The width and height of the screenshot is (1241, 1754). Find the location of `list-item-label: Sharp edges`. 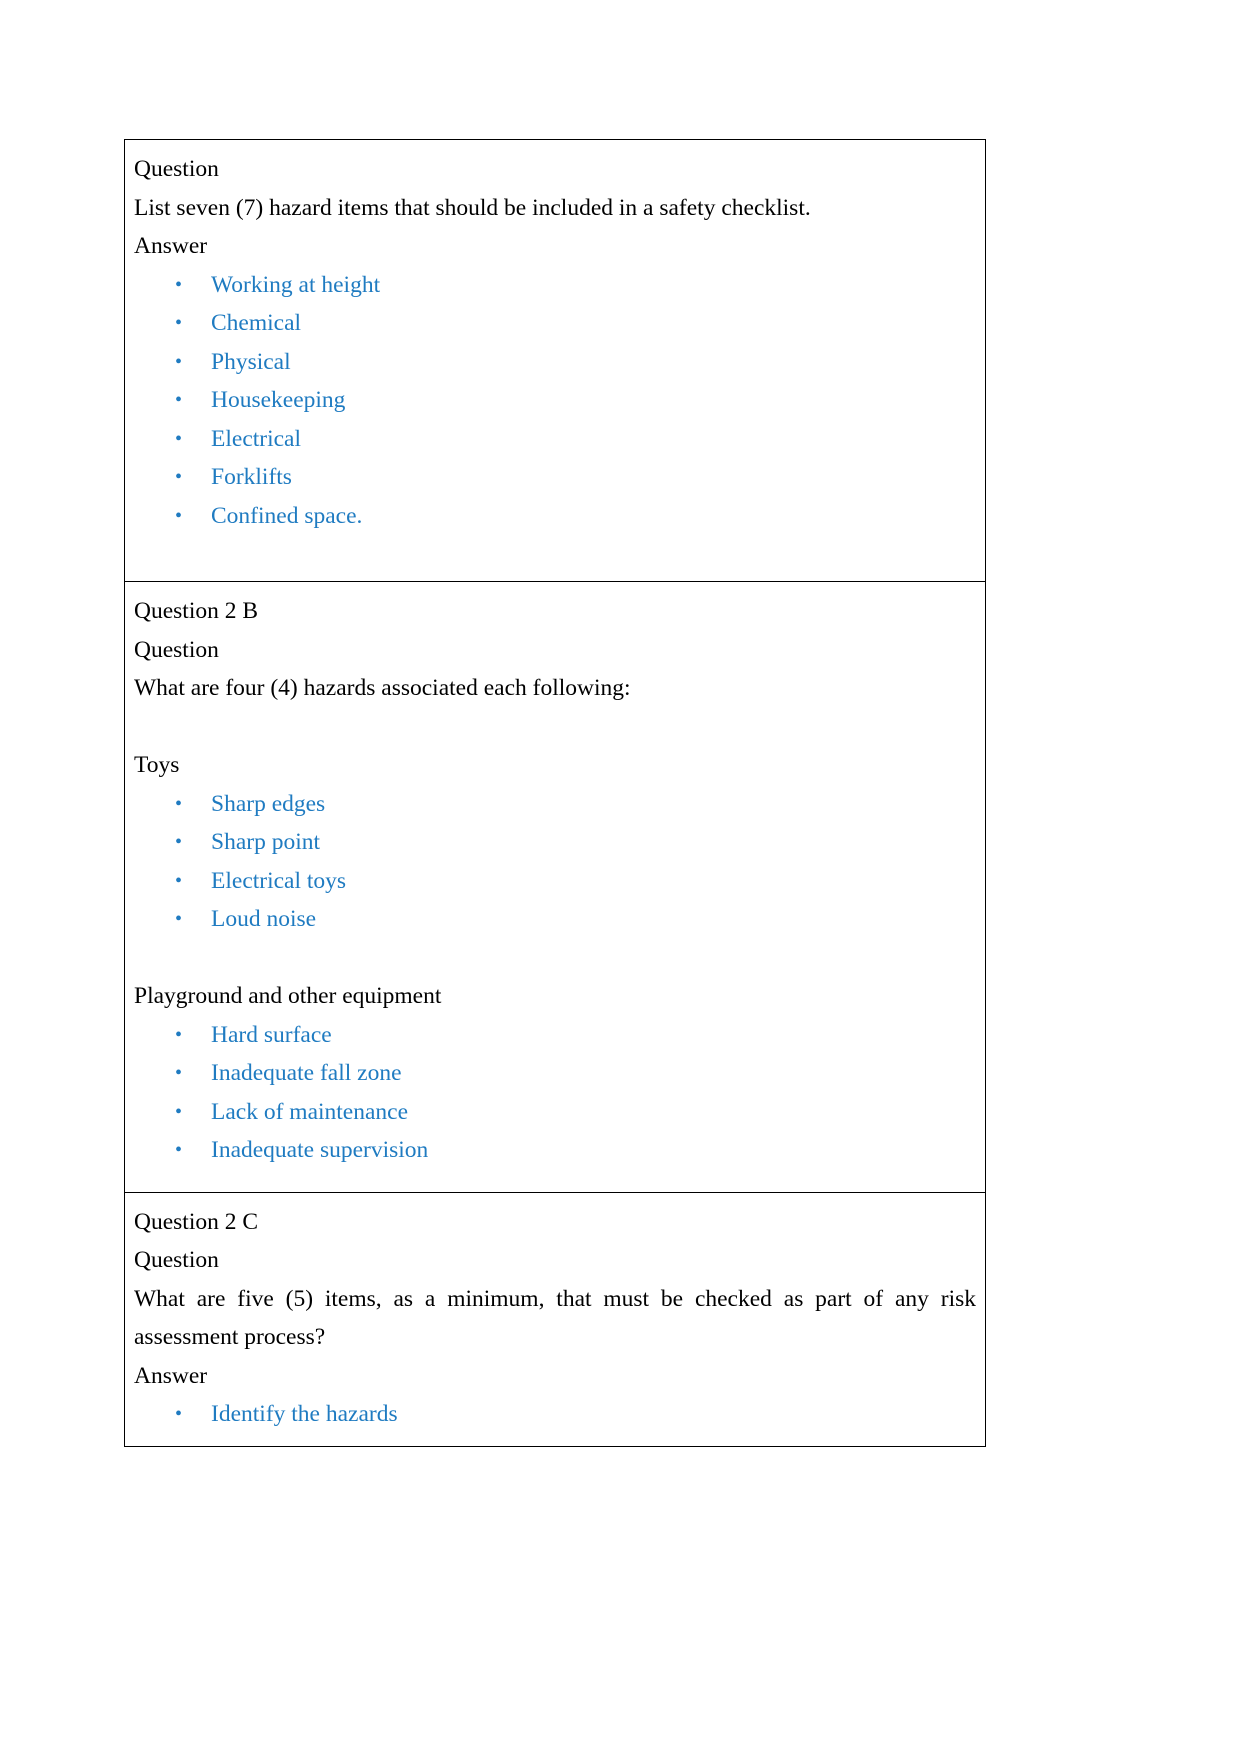

list-item-label: Sharp edges is located at coordinates (268, 803).